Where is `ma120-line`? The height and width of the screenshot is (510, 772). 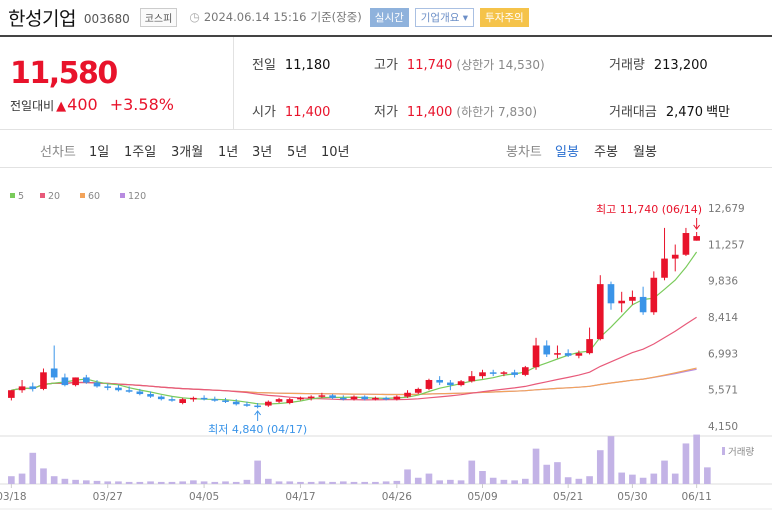 ma120-line is located at coordinates (354, 382).